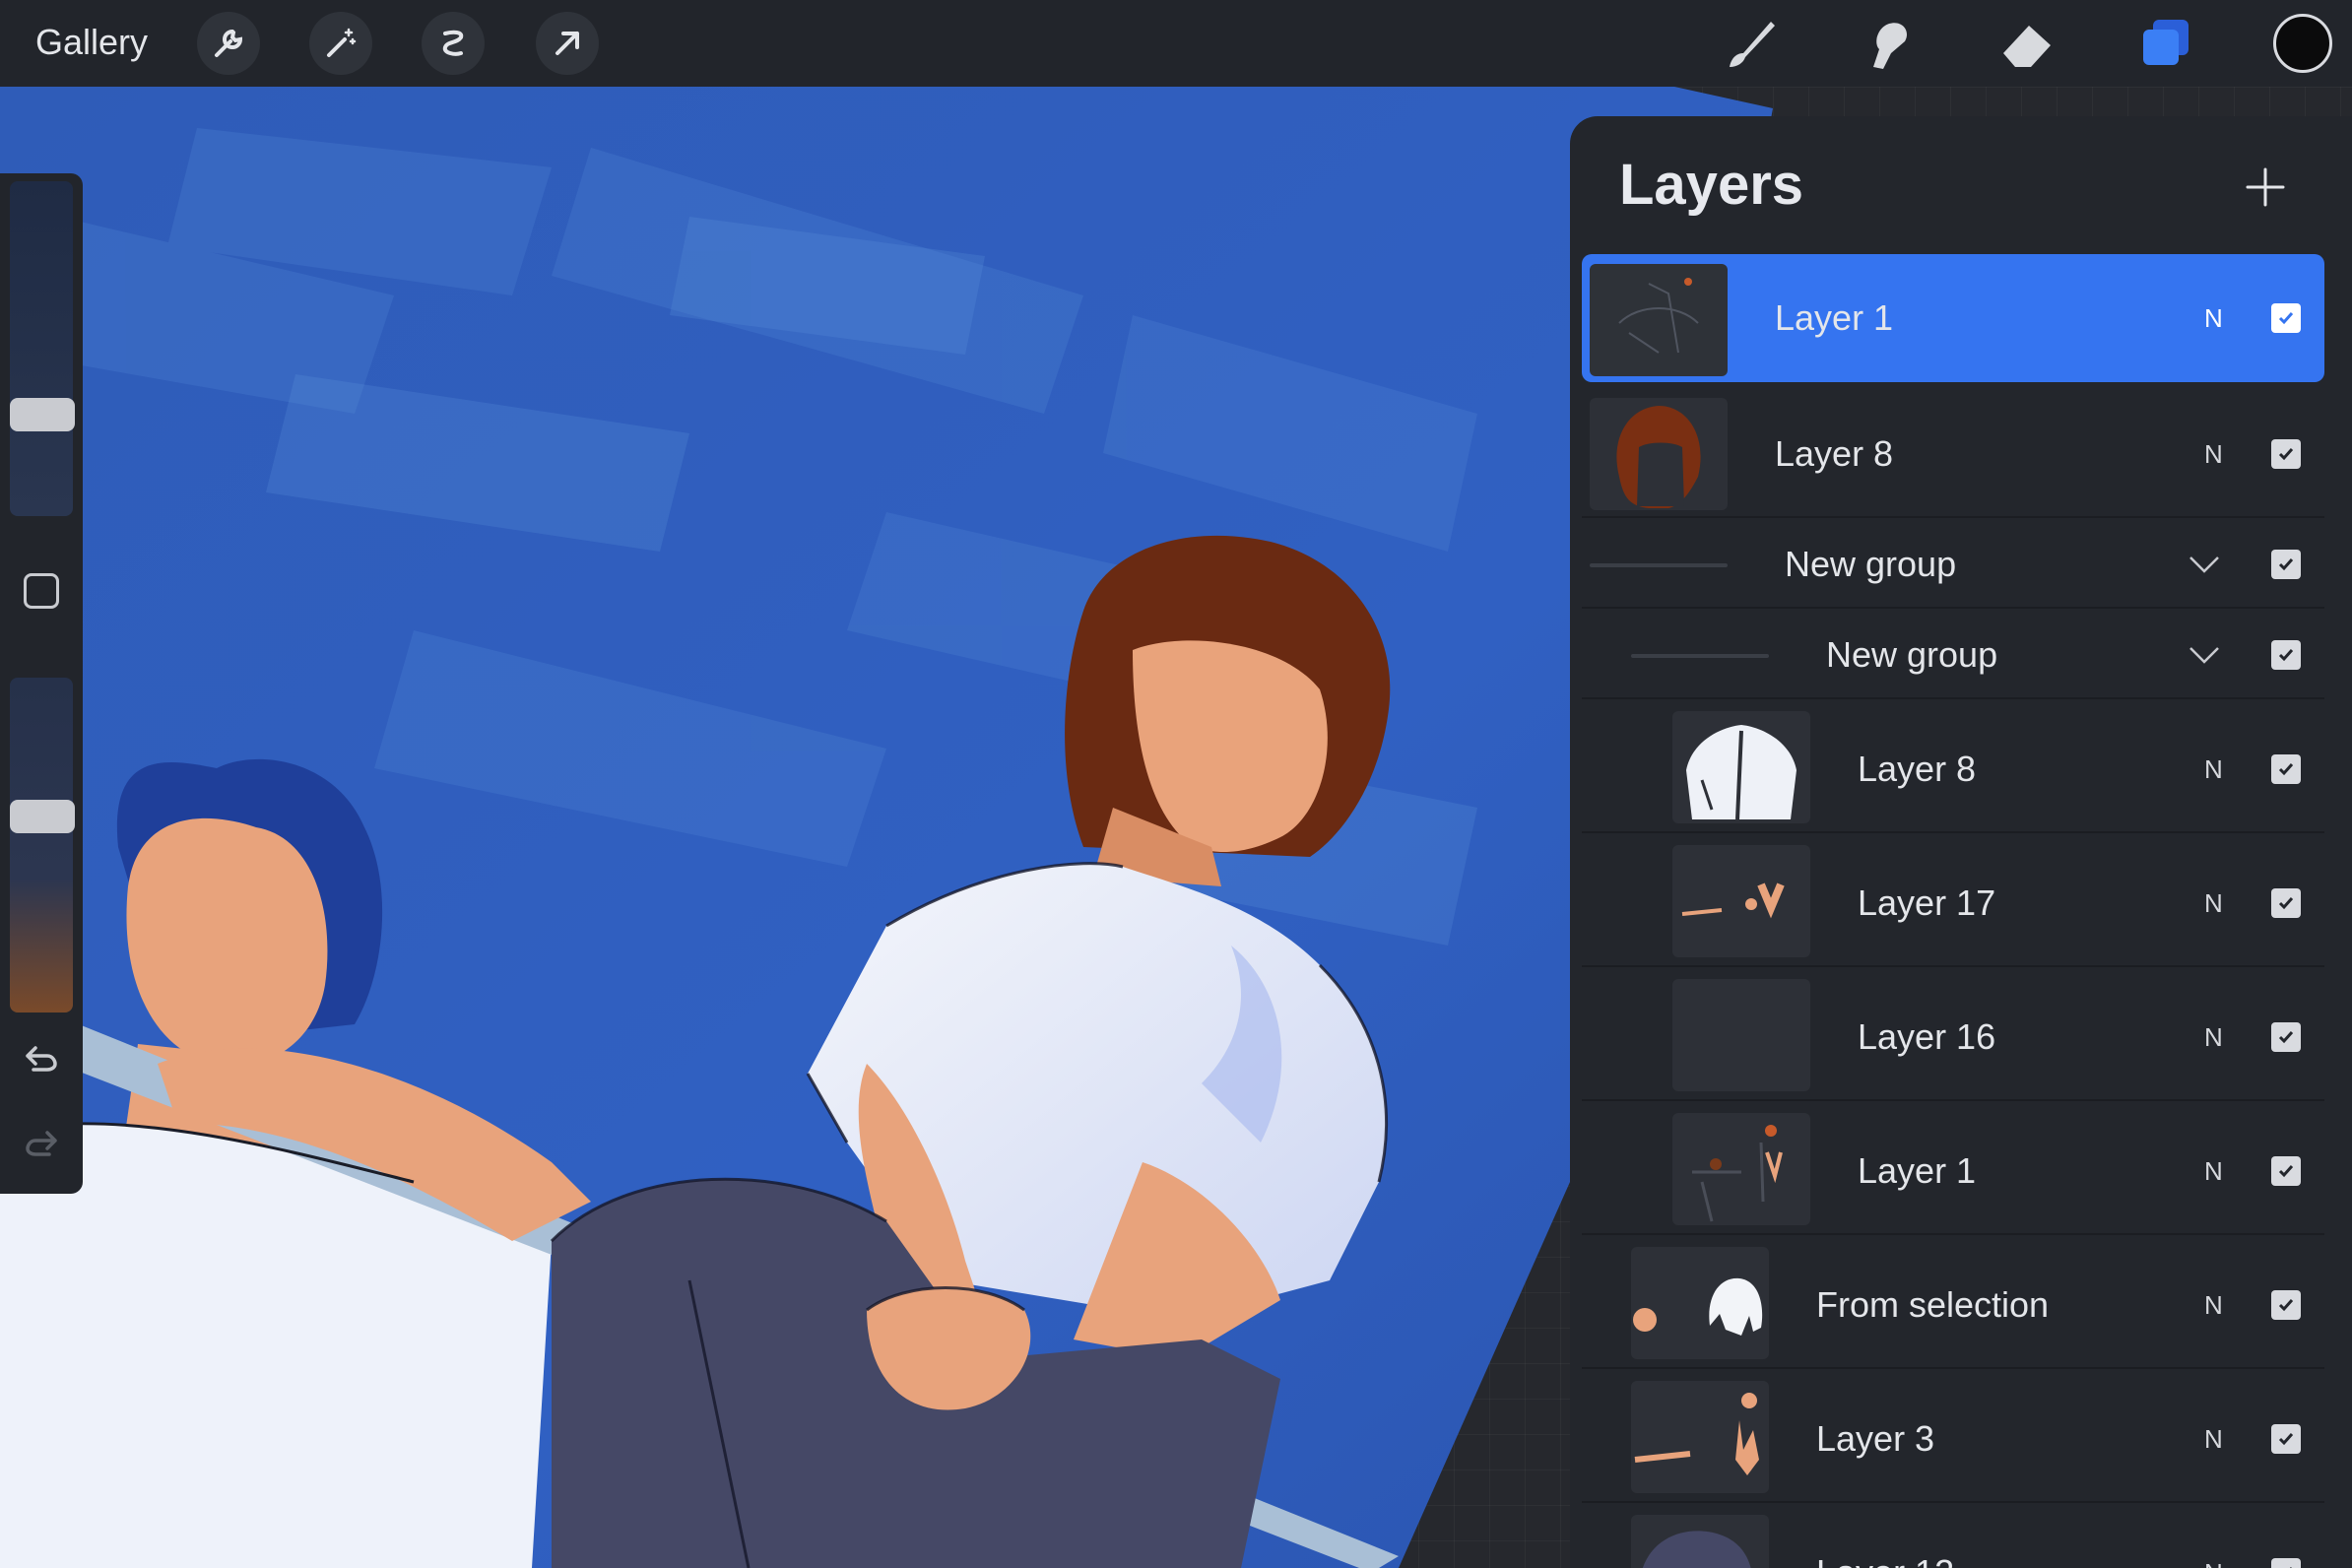 The height and width of the screenshot is (1568, 2352). Describe the element at coordinates (42, 414) in the screenshot. I see `brush-size-thumb` at that location.